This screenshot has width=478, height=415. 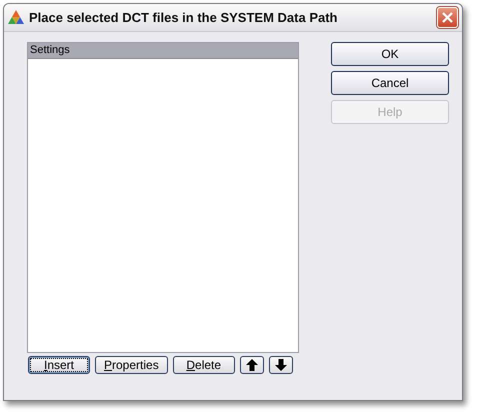 What do you see at coordinates (131, 365) in the screenshot?
I see `list-button: Properties` at bounding box center [131, 365].